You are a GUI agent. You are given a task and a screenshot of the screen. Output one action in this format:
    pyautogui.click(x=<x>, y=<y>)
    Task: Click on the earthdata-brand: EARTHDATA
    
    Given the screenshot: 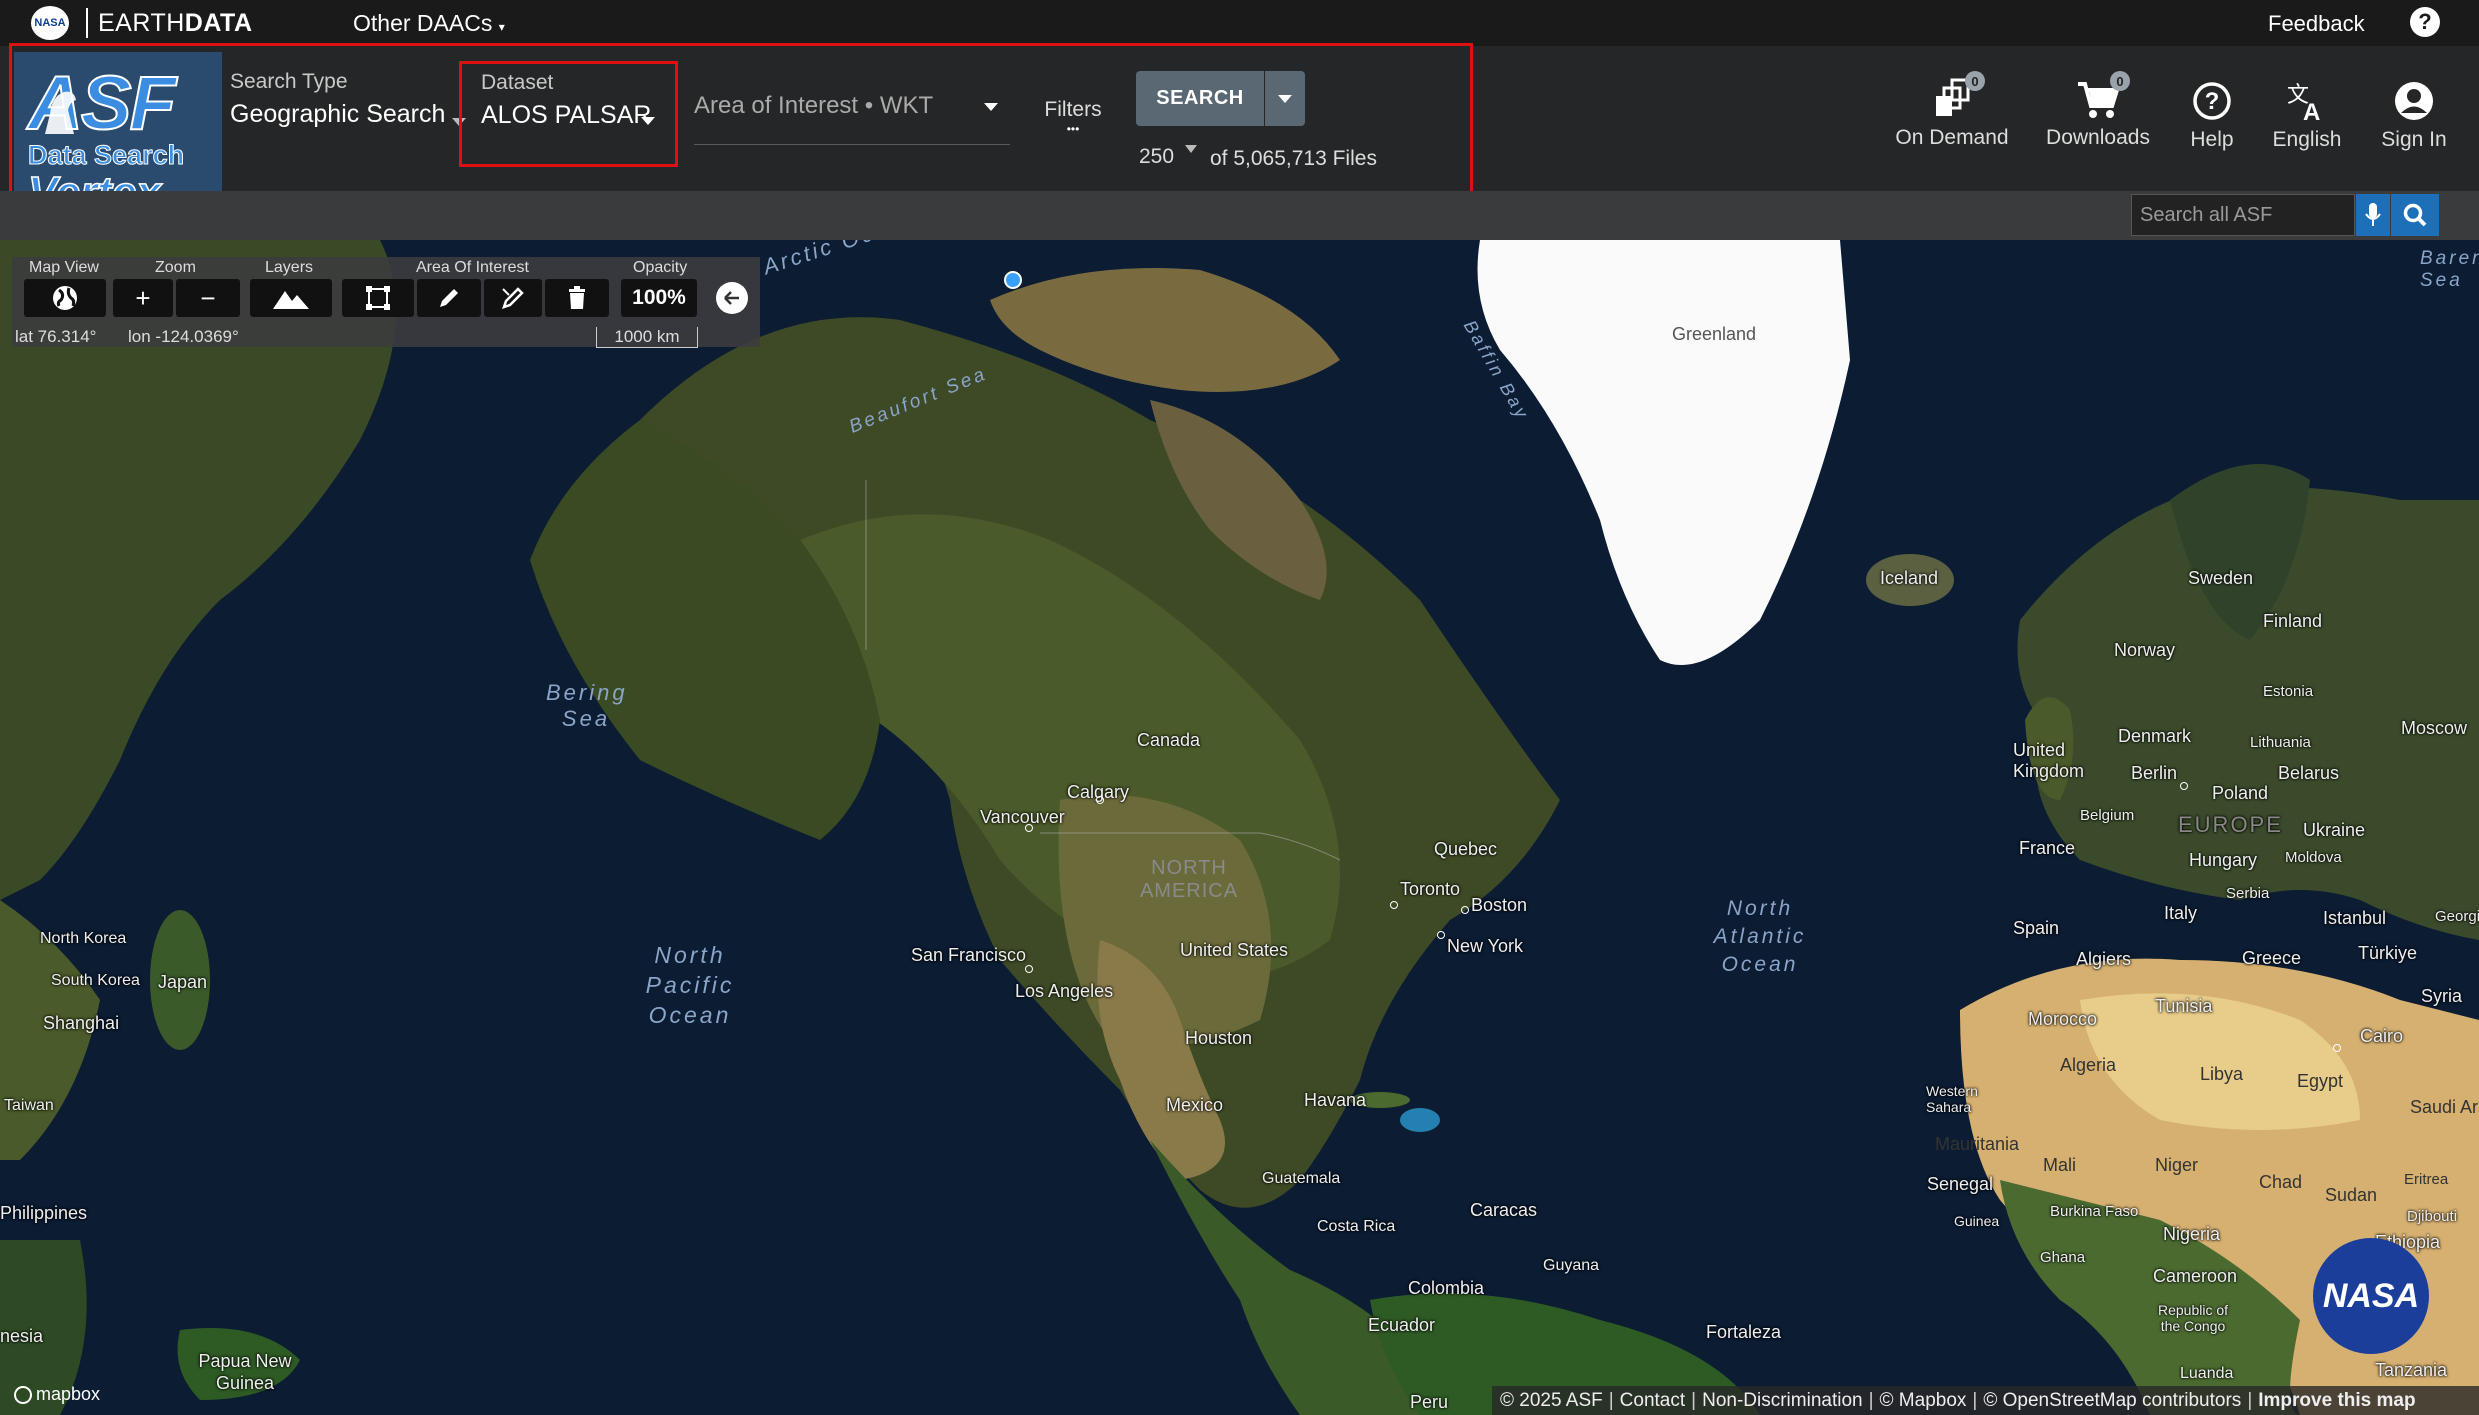 What is the action you would take?
    pyautogui.click(x=175, y=23)
    